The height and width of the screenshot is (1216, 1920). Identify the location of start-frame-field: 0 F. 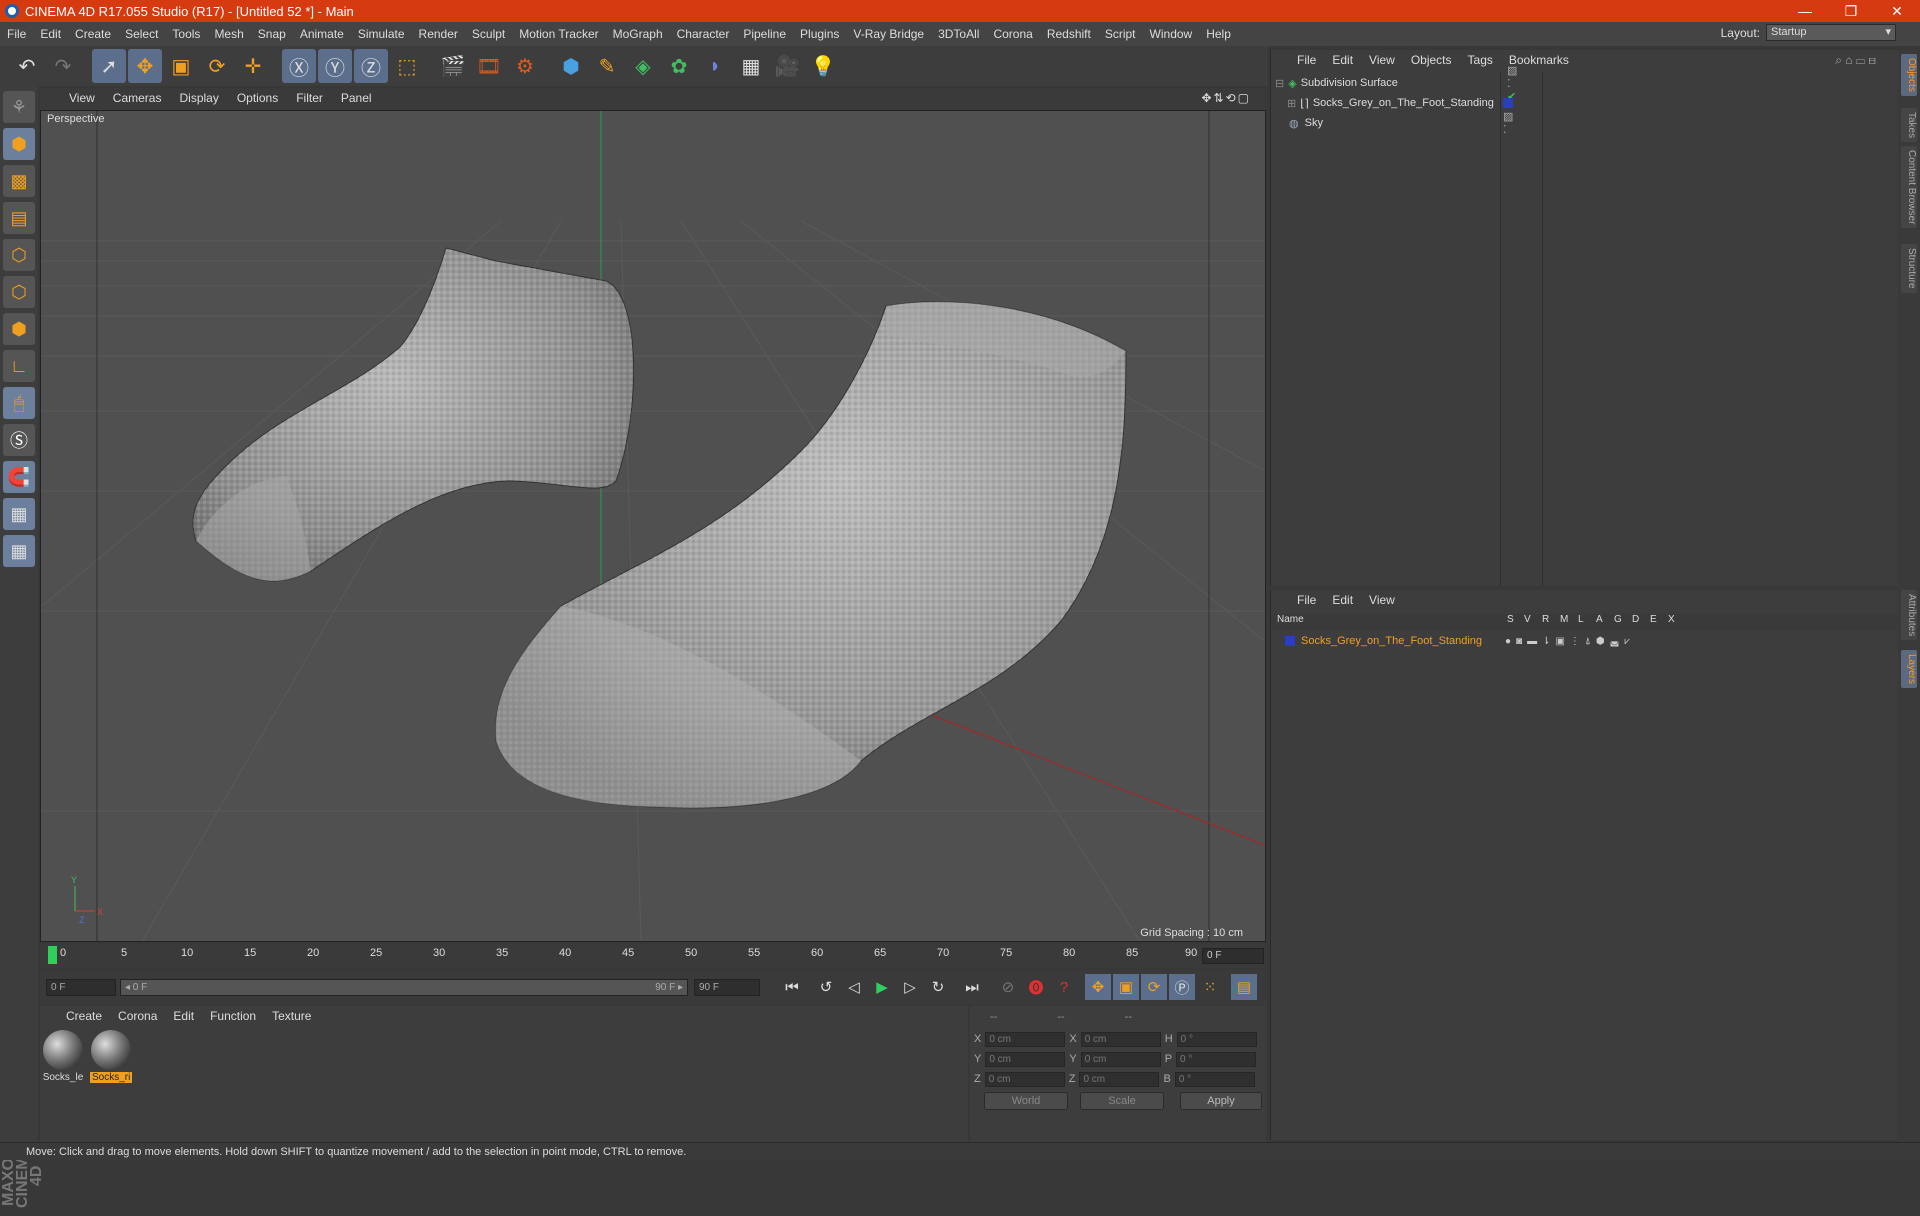
(81, 987).